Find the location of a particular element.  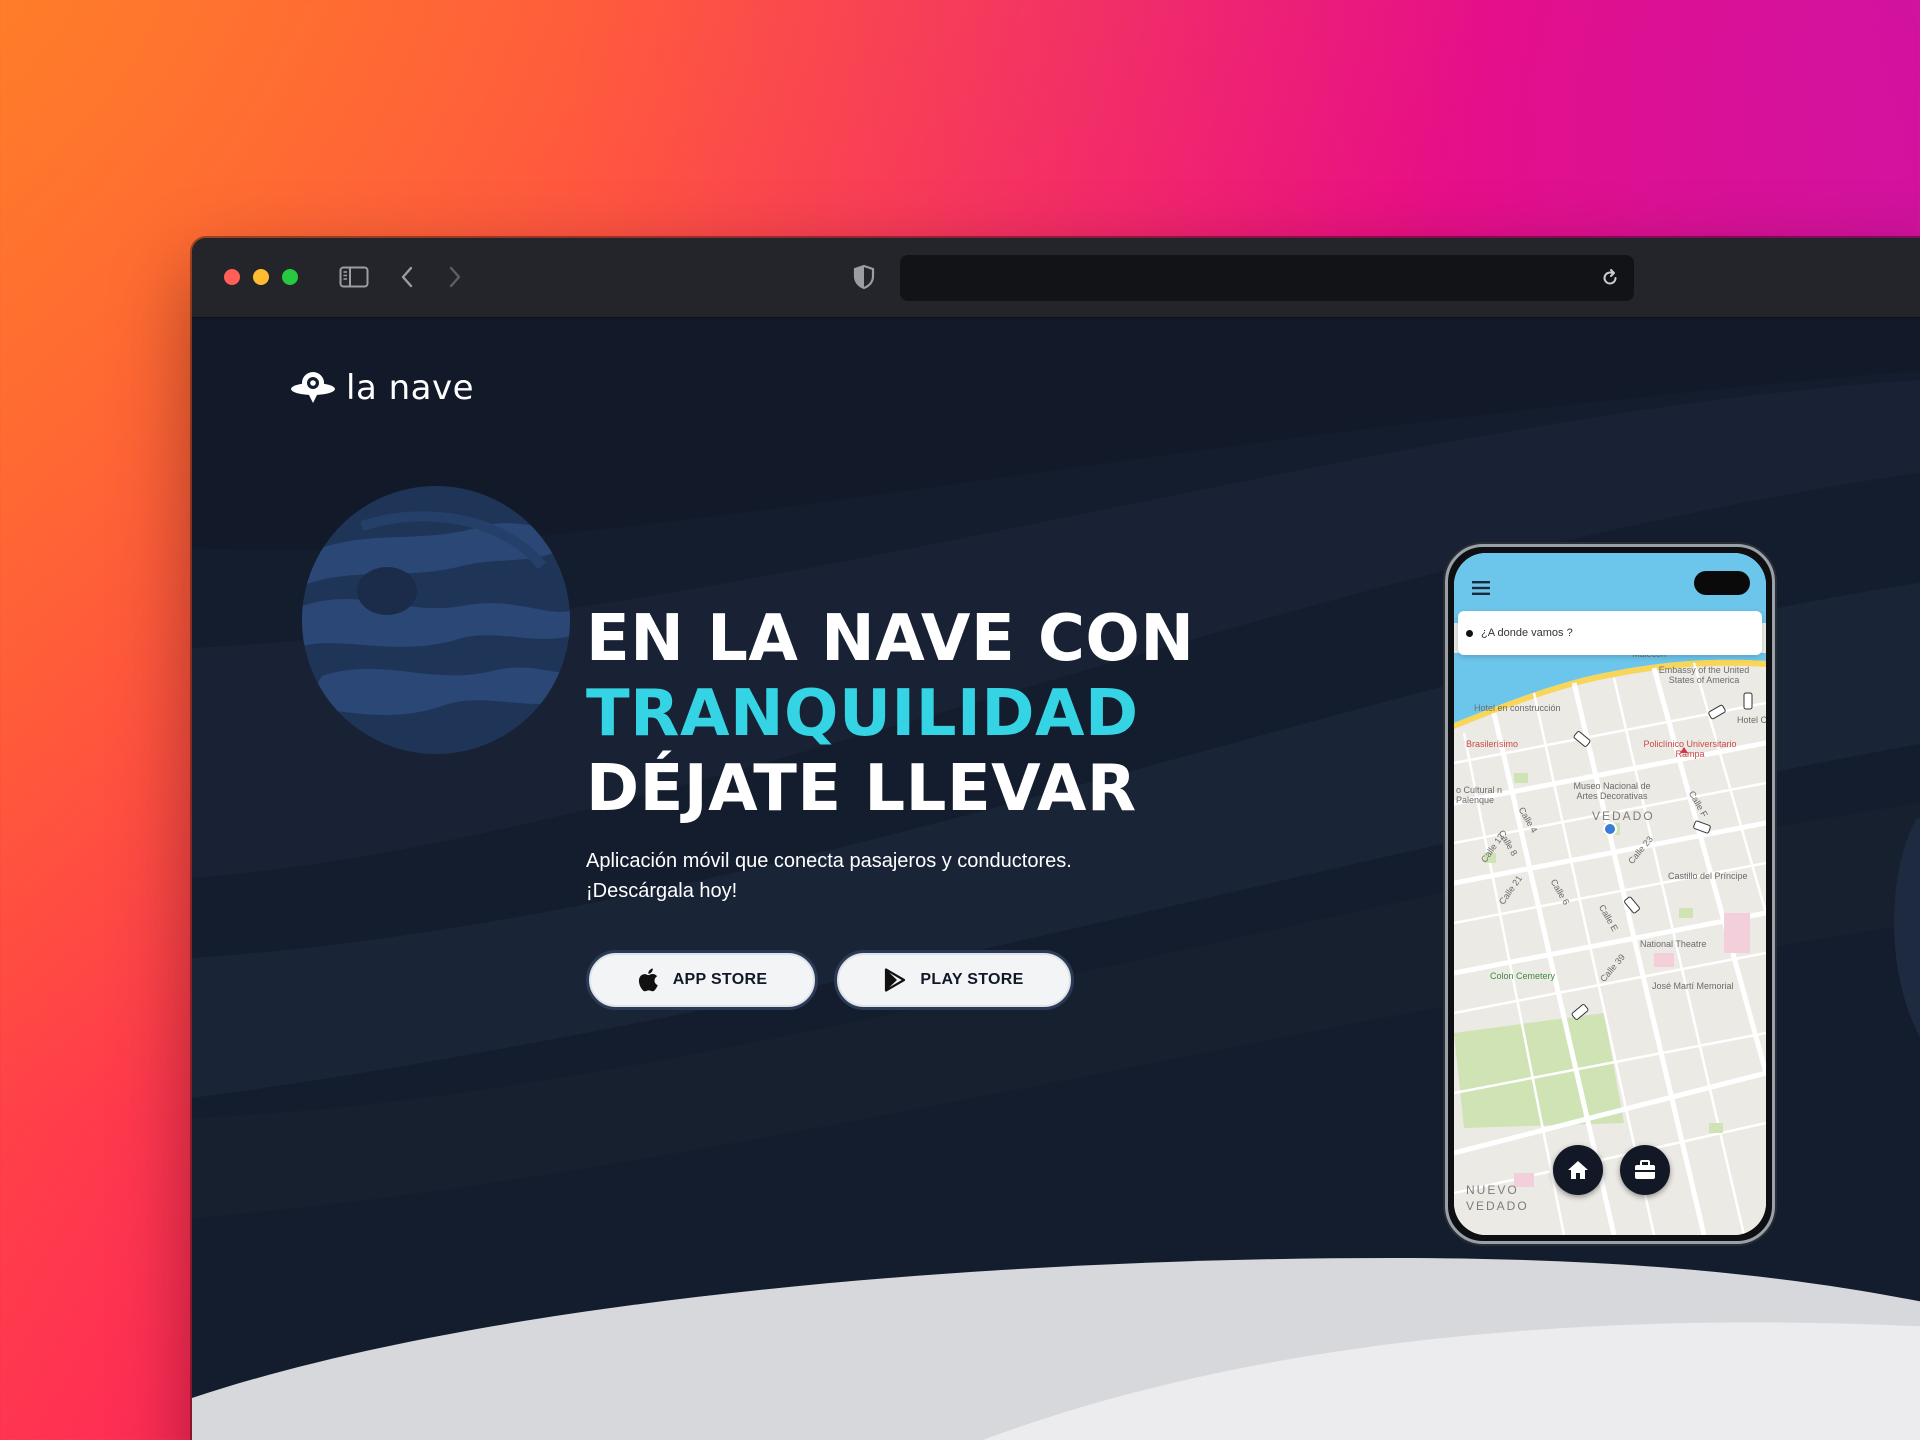

browser-toolbar is located at coordinates (1056, 278).